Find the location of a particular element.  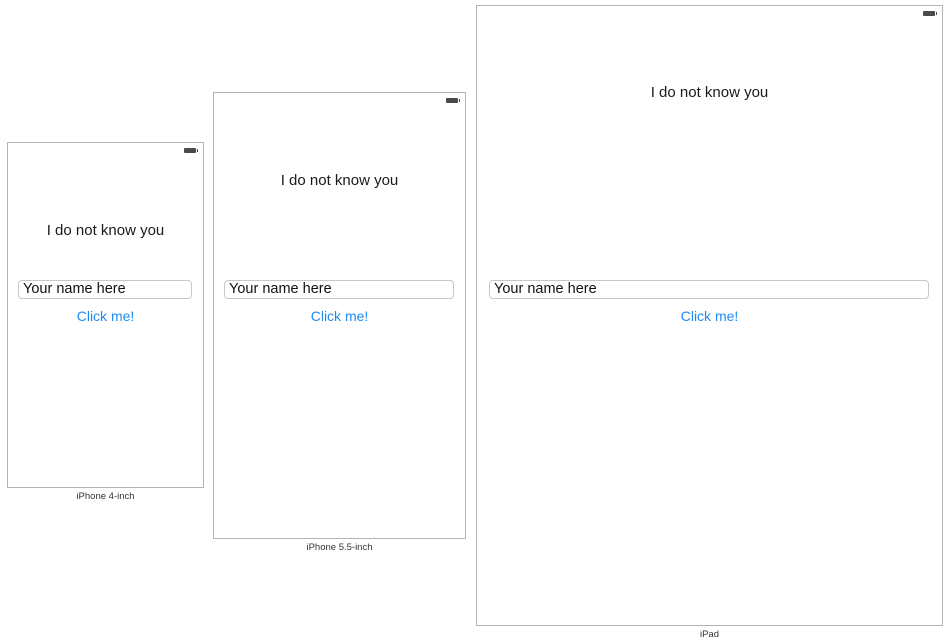

device-caption: iPhone 4-inch is located at coordinates (105, 496).